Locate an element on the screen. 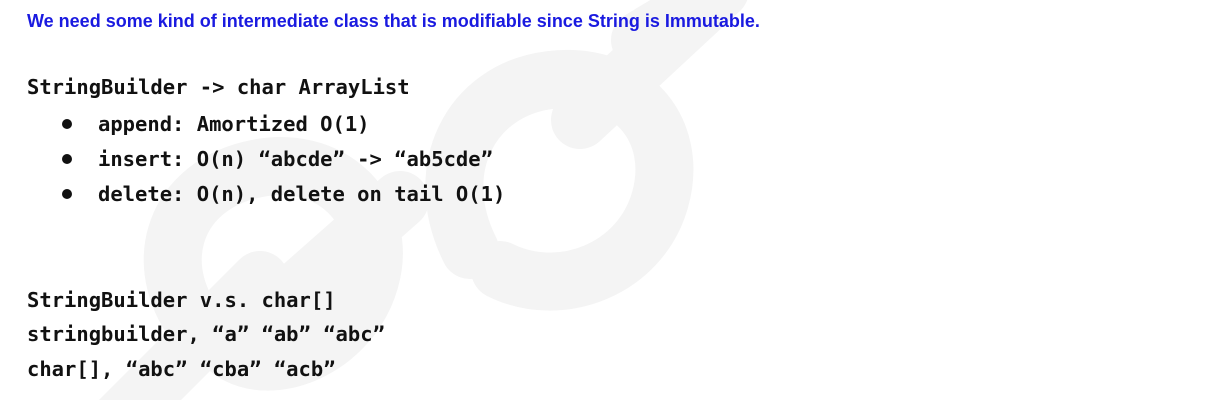 This screenshot has height=400, width=1214. list-item-text: append: Amortized O(1) is located at coordinates (234, 124).